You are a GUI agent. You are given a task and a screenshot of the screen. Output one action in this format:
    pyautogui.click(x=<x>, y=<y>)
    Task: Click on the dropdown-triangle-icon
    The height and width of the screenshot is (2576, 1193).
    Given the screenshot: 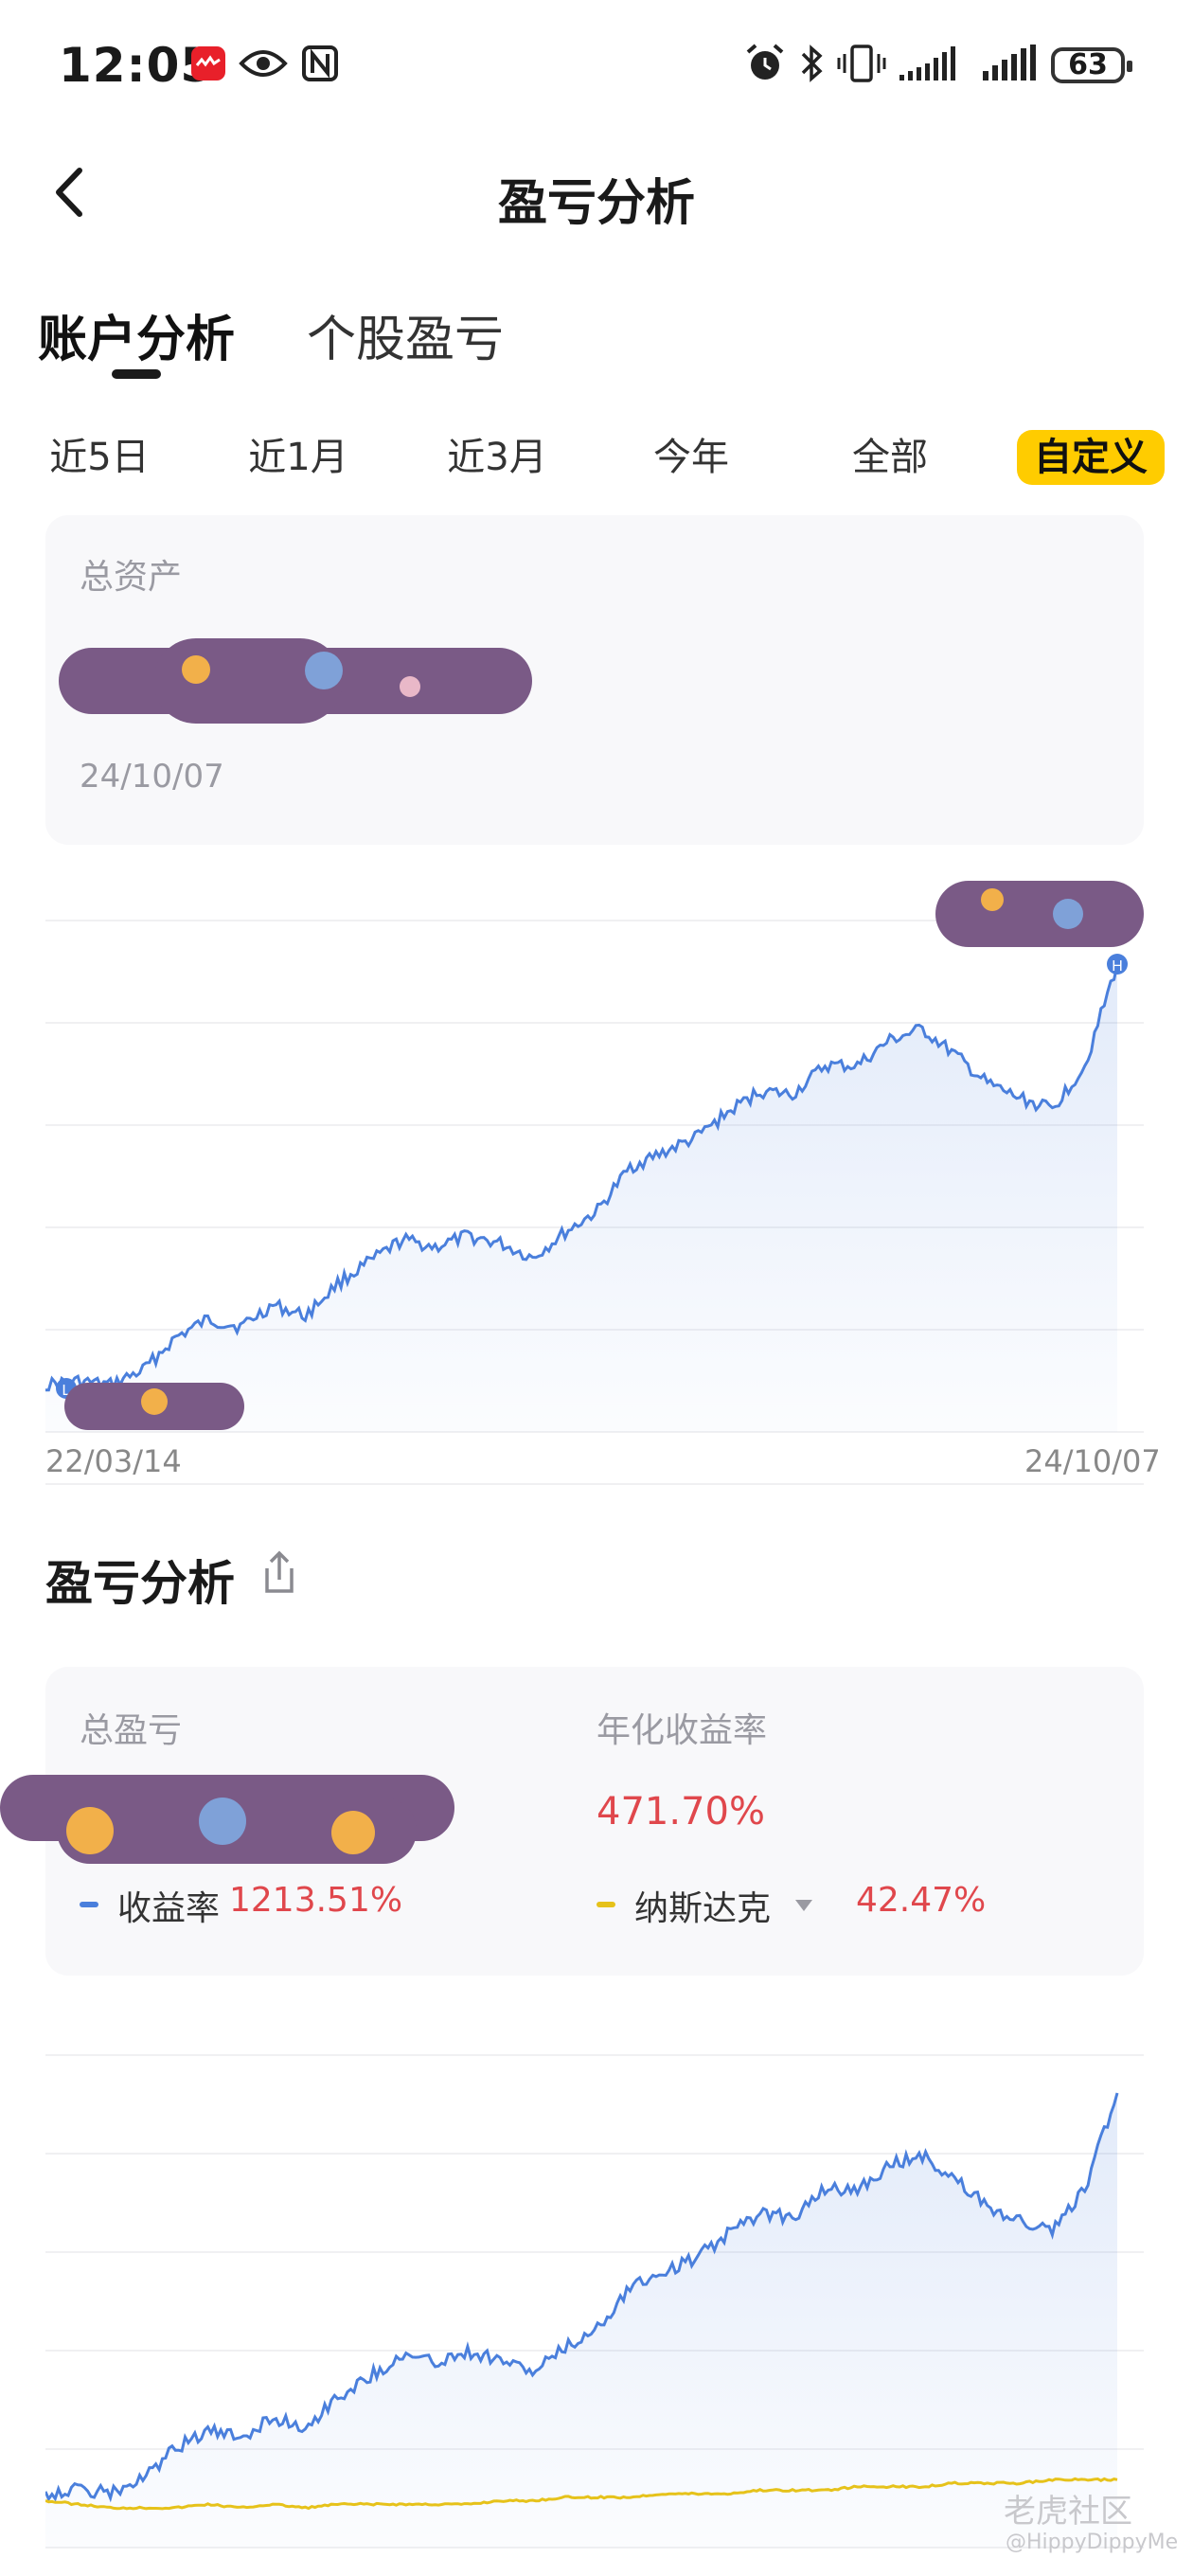 What is the action you would take?
    pyautogui.click(x=803, y=1905)
    